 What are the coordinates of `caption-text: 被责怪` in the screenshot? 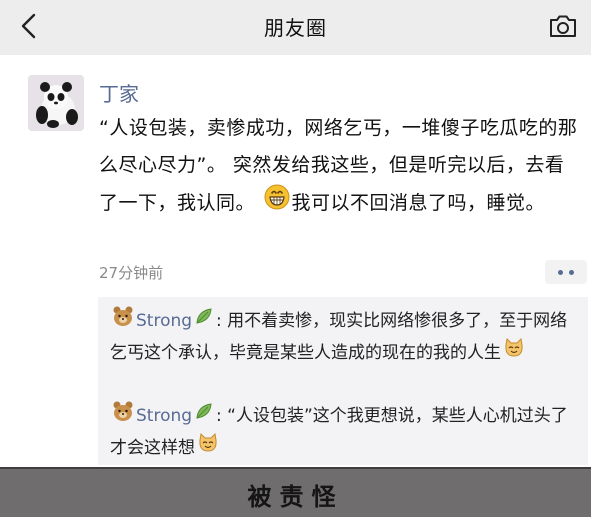 It's located at (295, 496).